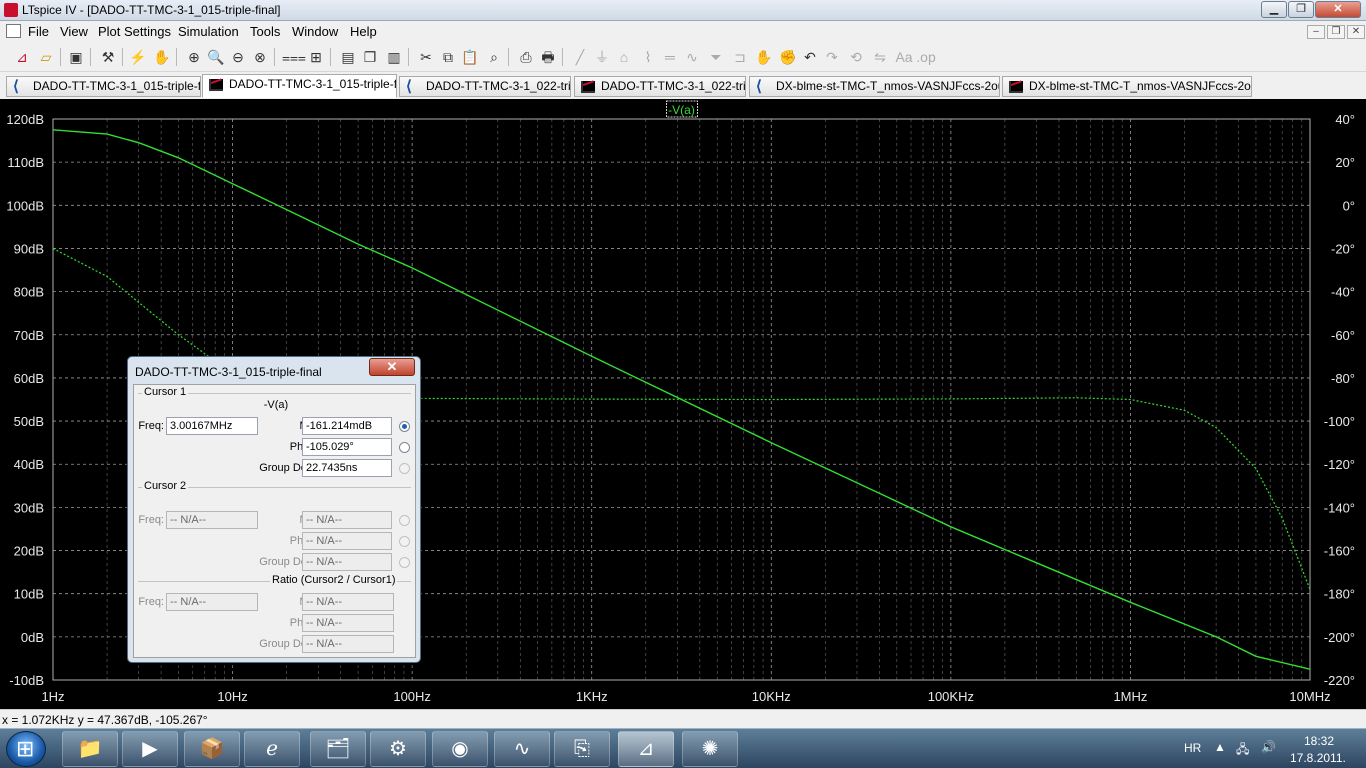  Describe the element at coordinates (788, 57) in the screenshot. I see `drag-icon: ✊` at that location.